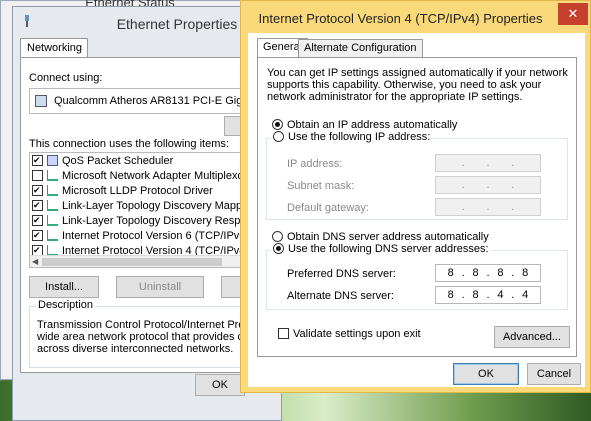  I want to click on description-legend: Description, so click(66, 305).